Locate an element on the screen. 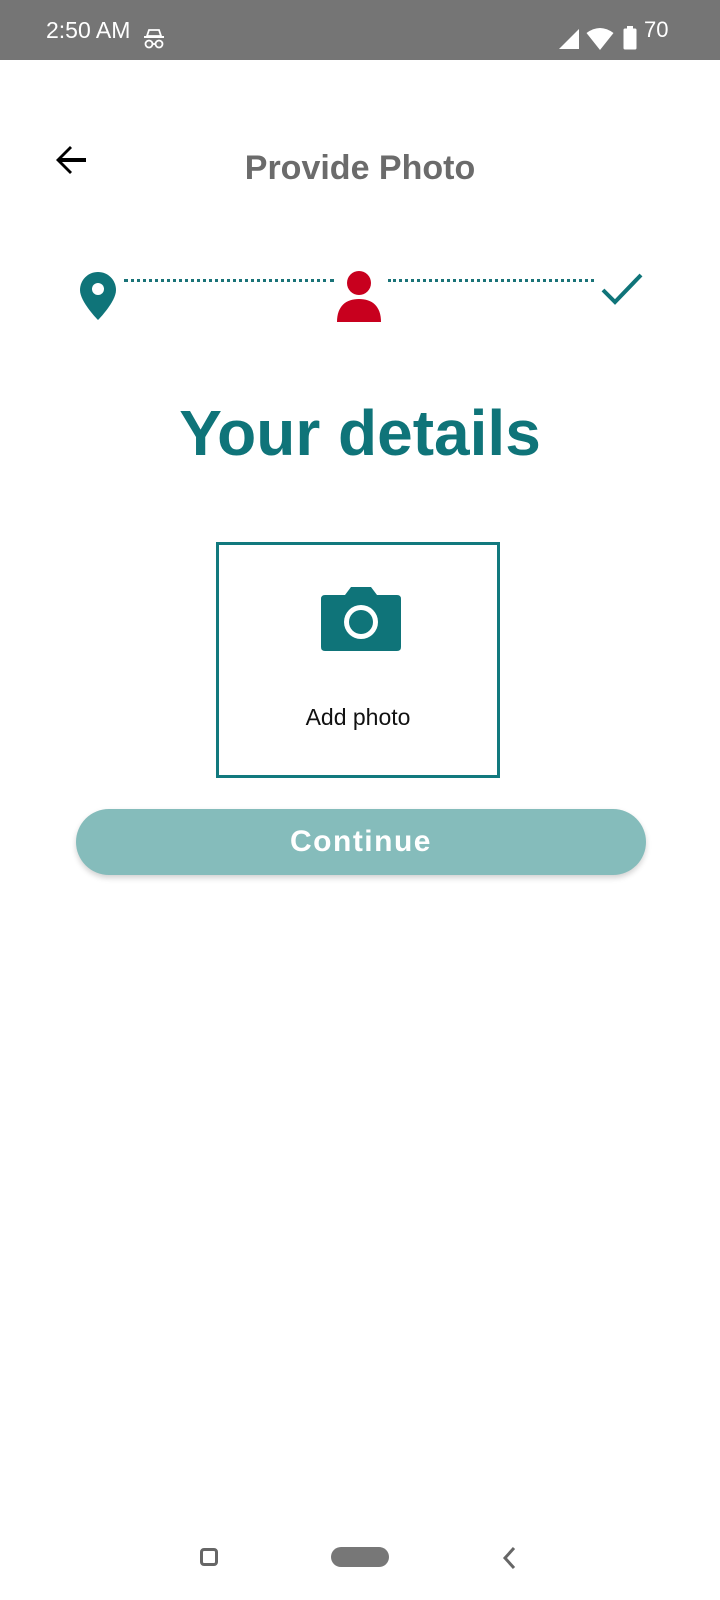  system-nav-bar is located at coordinates (360, 1560).